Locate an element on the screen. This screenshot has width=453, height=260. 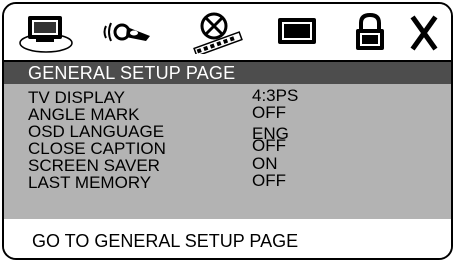
status-bar: GO TO GENERAL SETUP PAGE is located at coordinates (227, 238).